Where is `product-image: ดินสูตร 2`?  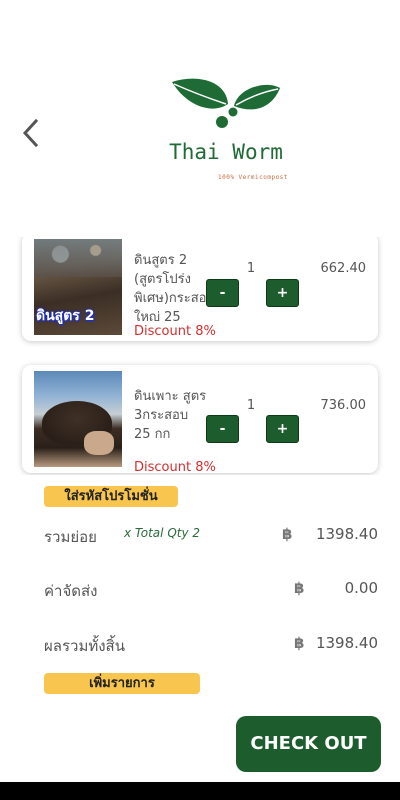 product-image: ดินสูตร 2 is located at coordinates (78, 287).